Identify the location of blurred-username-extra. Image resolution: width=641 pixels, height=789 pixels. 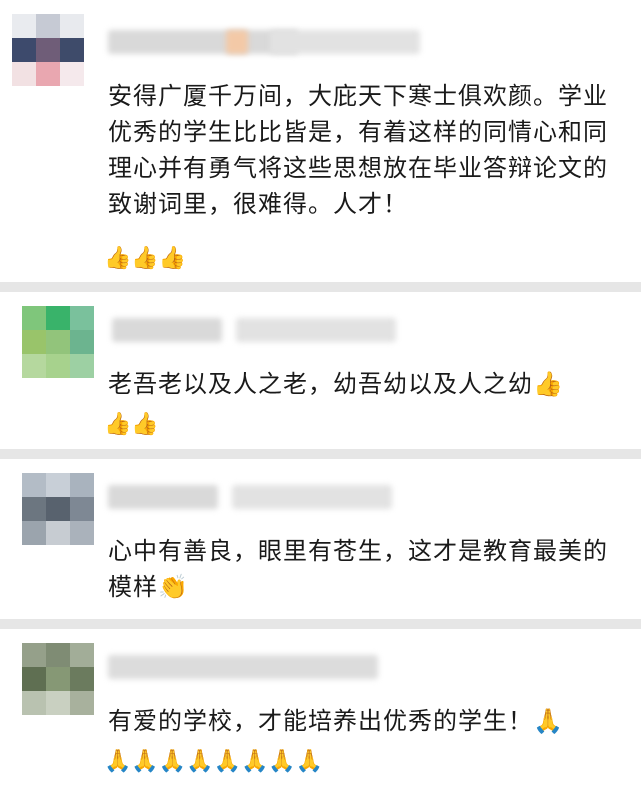
(237, 42).